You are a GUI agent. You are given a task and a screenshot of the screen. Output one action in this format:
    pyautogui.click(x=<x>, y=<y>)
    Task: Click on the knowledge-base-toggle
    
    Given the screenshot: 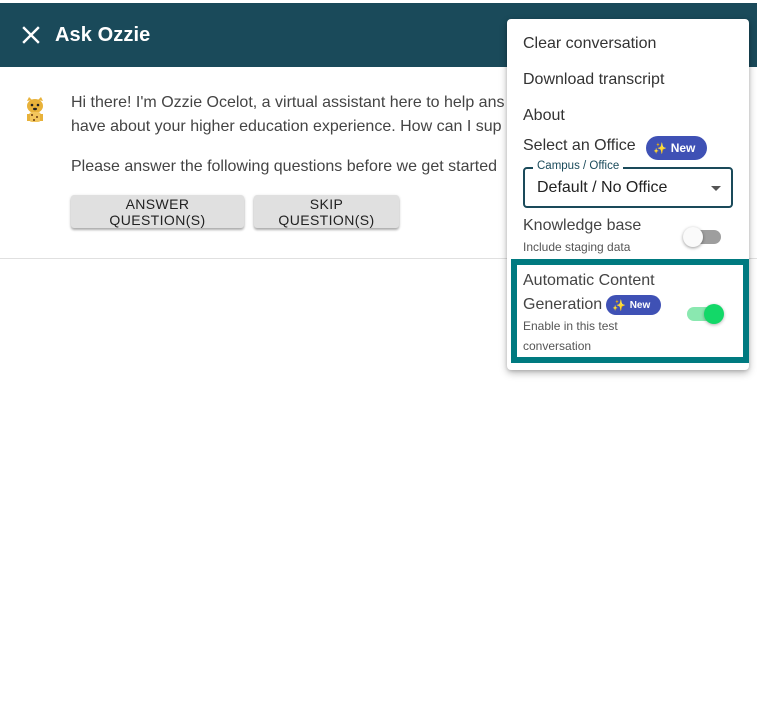 What is the action you would take?
    pyautogui.click(x=703, y=237)
    